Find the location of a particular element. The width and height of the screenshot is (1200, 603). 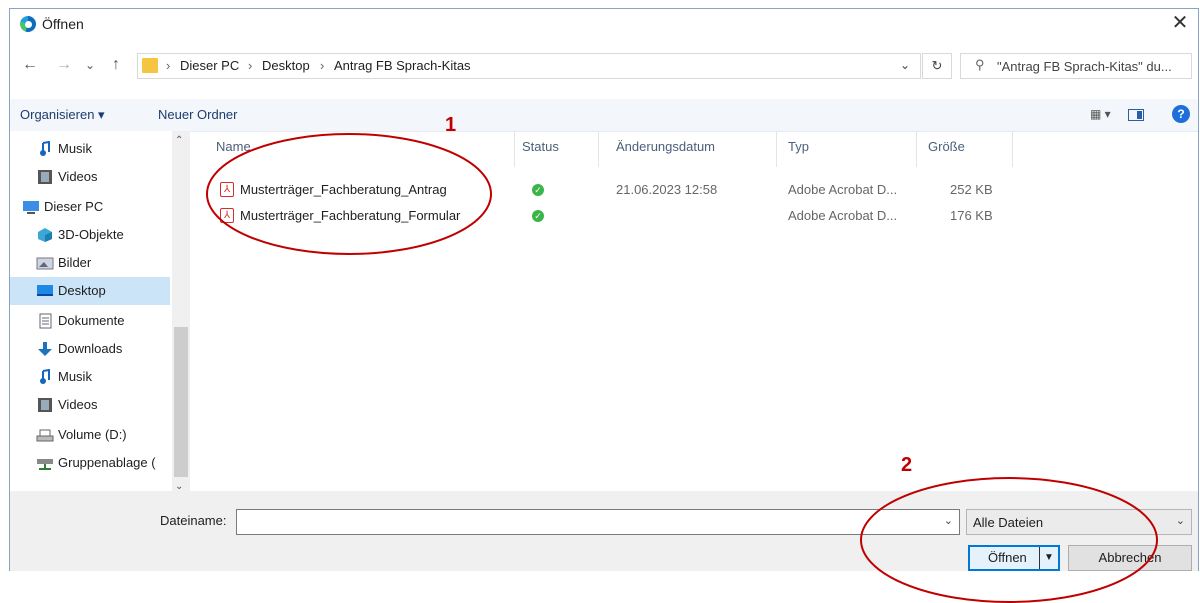

sidebar-item-musik: Musik is located at coordinates (90, 149).